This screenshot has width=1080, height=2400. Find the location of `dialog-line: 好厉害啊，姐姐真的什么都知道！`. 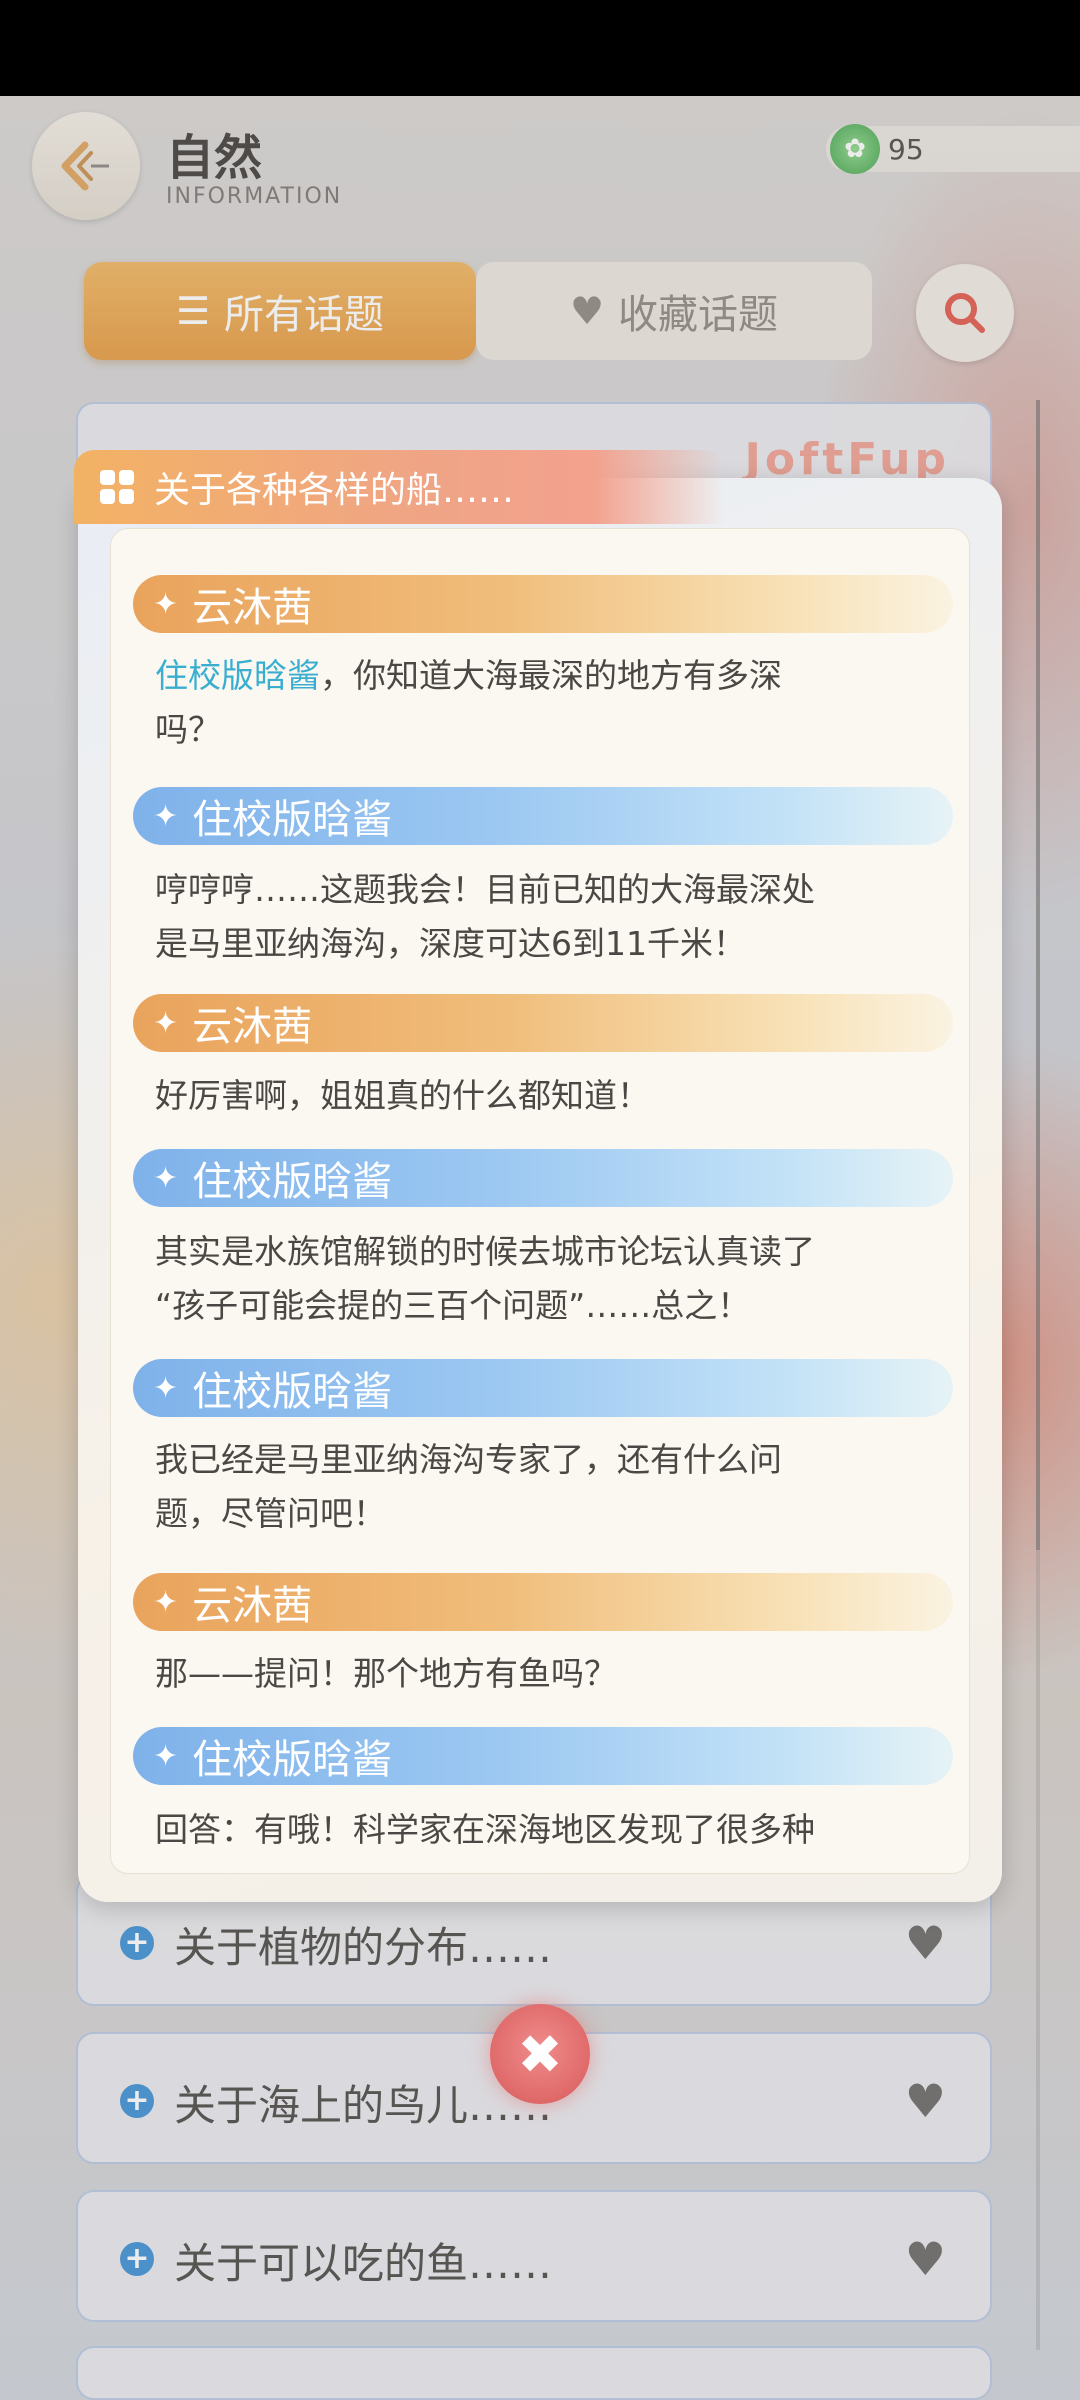

dialog-line: 好厉害啊，姐姐真的什么都知道！ is located at coordinates (402, 1095).